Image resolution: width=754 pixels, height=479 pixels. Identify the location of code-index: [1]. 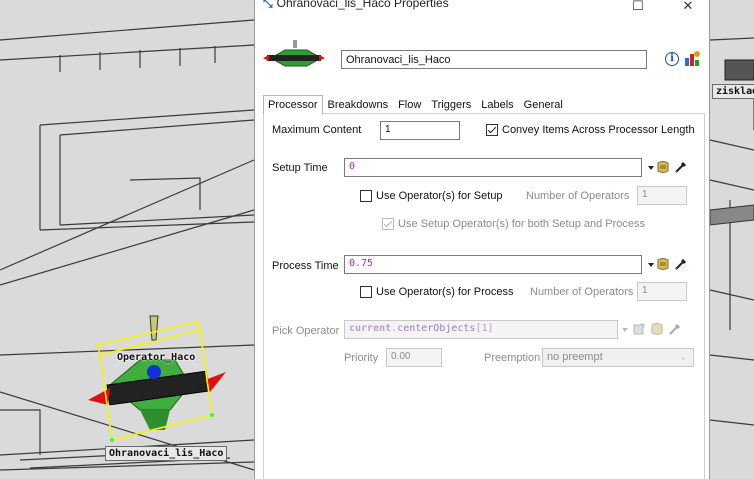
(484, 328).